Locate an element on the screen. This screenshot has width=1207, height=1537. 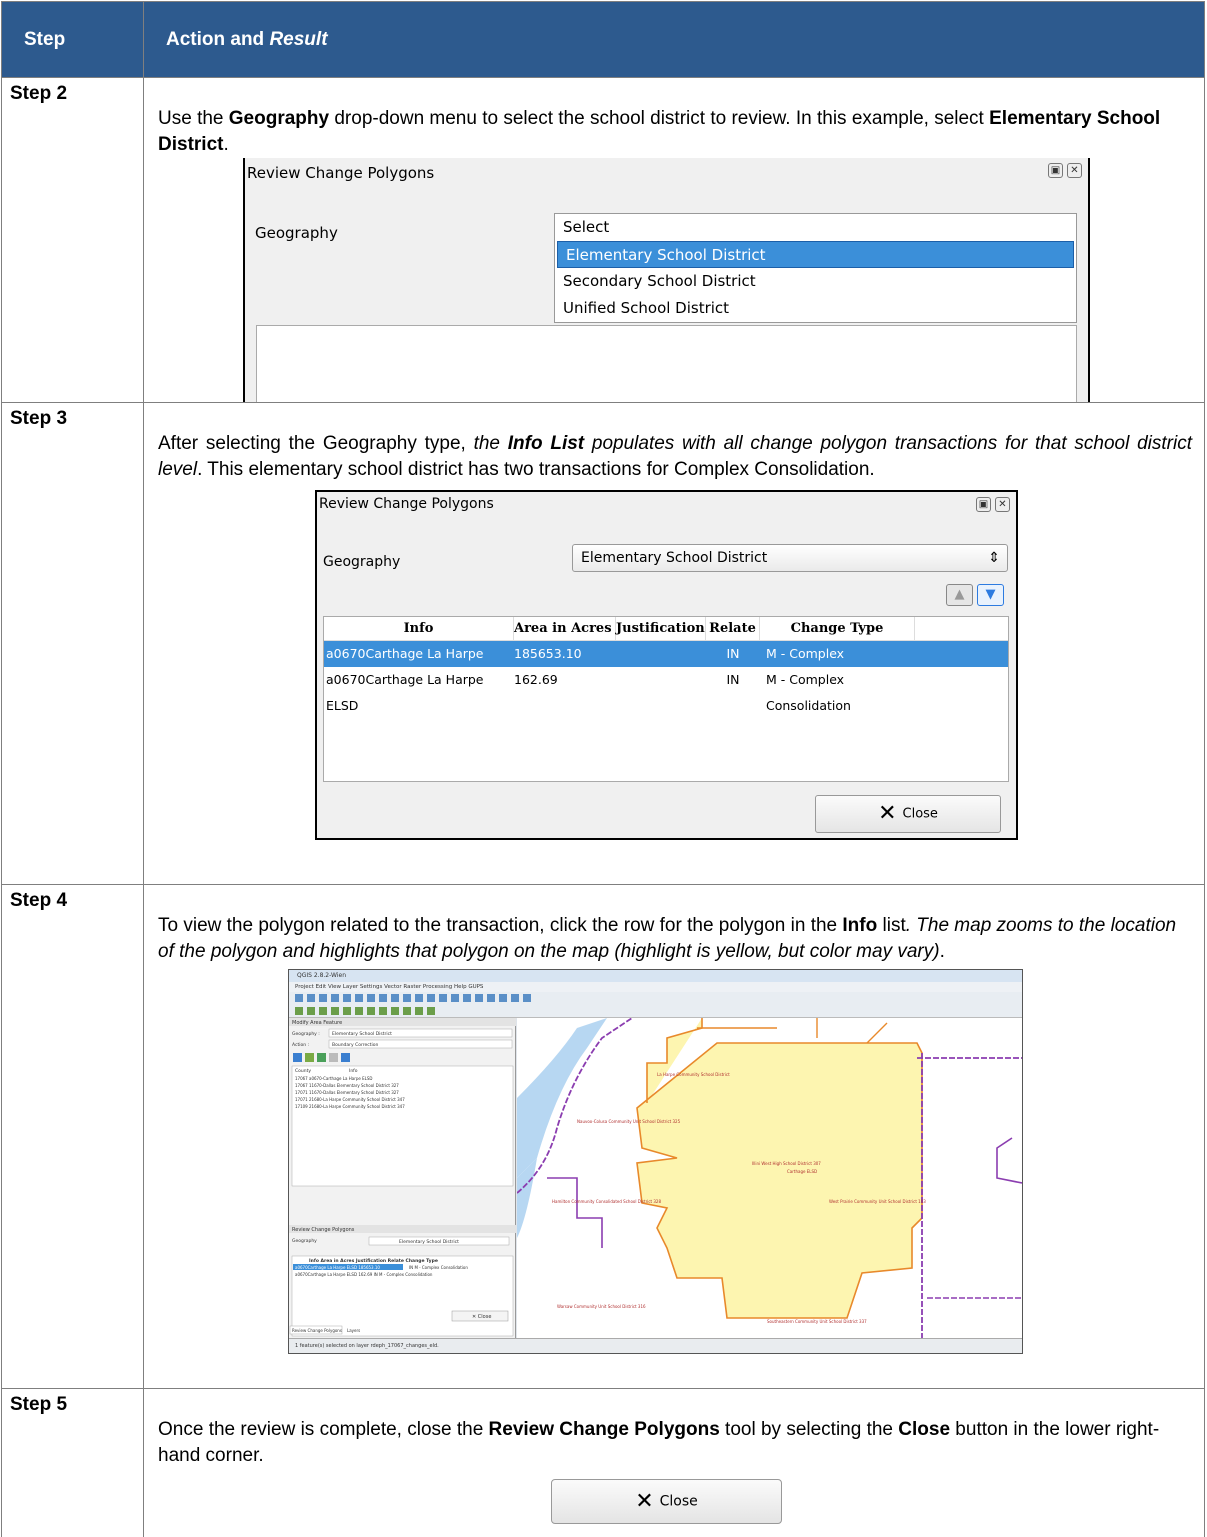
header-action-italic: Result is located at coordinates (298, 39).